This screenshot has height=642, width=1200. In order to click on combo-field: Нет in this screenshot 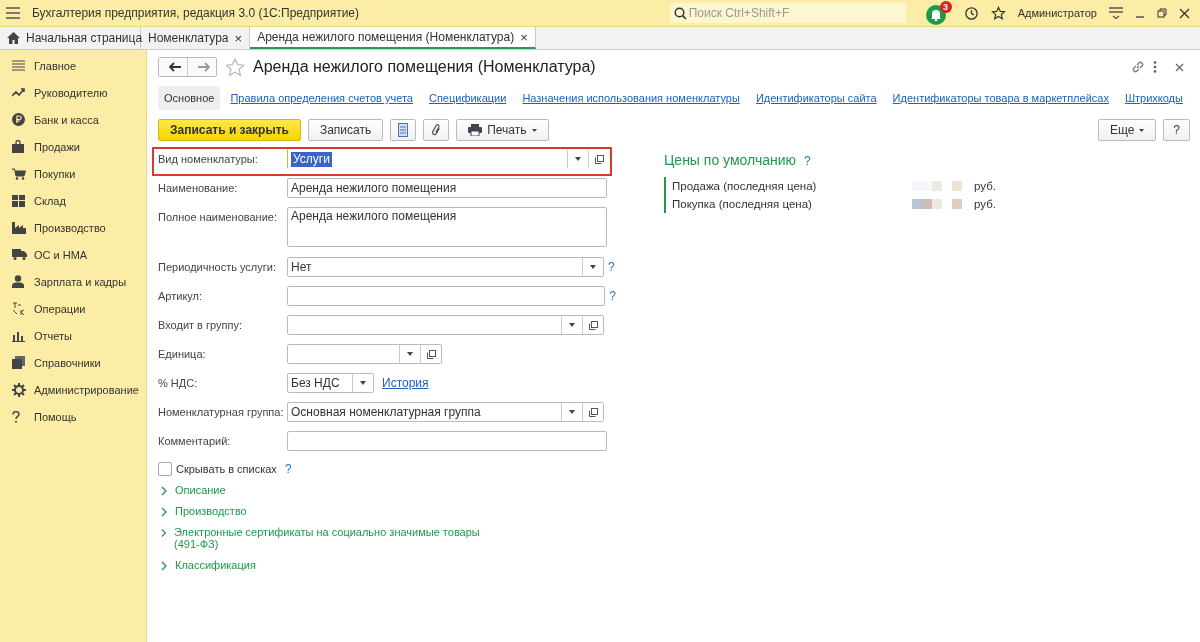, I will do `click(445, 267)`.